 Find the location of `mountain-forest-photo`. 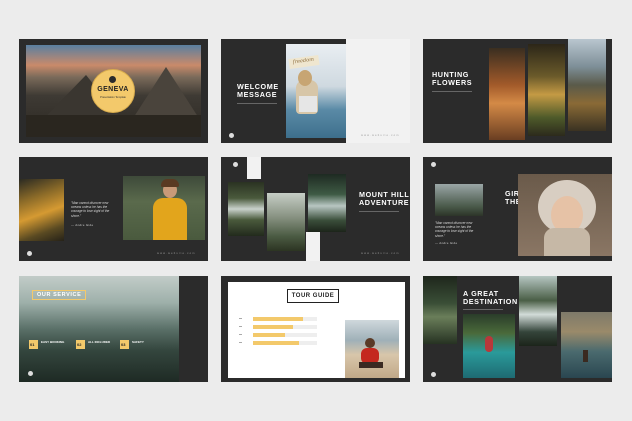

mountain-forest-photo is located at coordinates (587, 85).